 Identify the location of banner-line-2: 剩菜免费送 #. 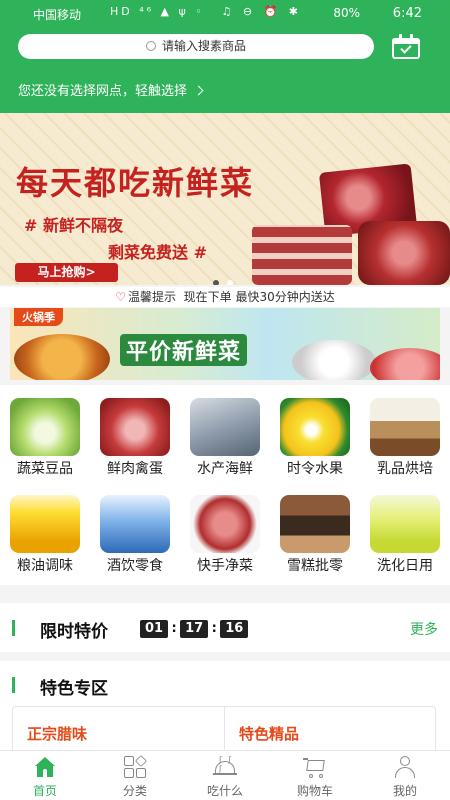
(157, 252).